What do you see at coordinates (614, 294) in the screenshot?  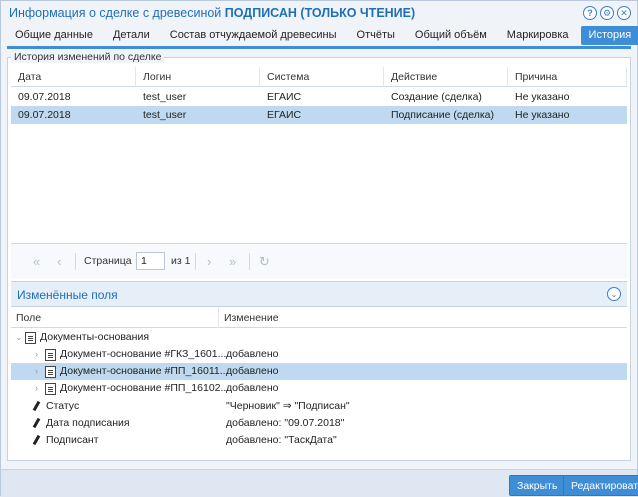 I see `collapse-chevron-icon: ⌄` at bounding box center [614, 294].